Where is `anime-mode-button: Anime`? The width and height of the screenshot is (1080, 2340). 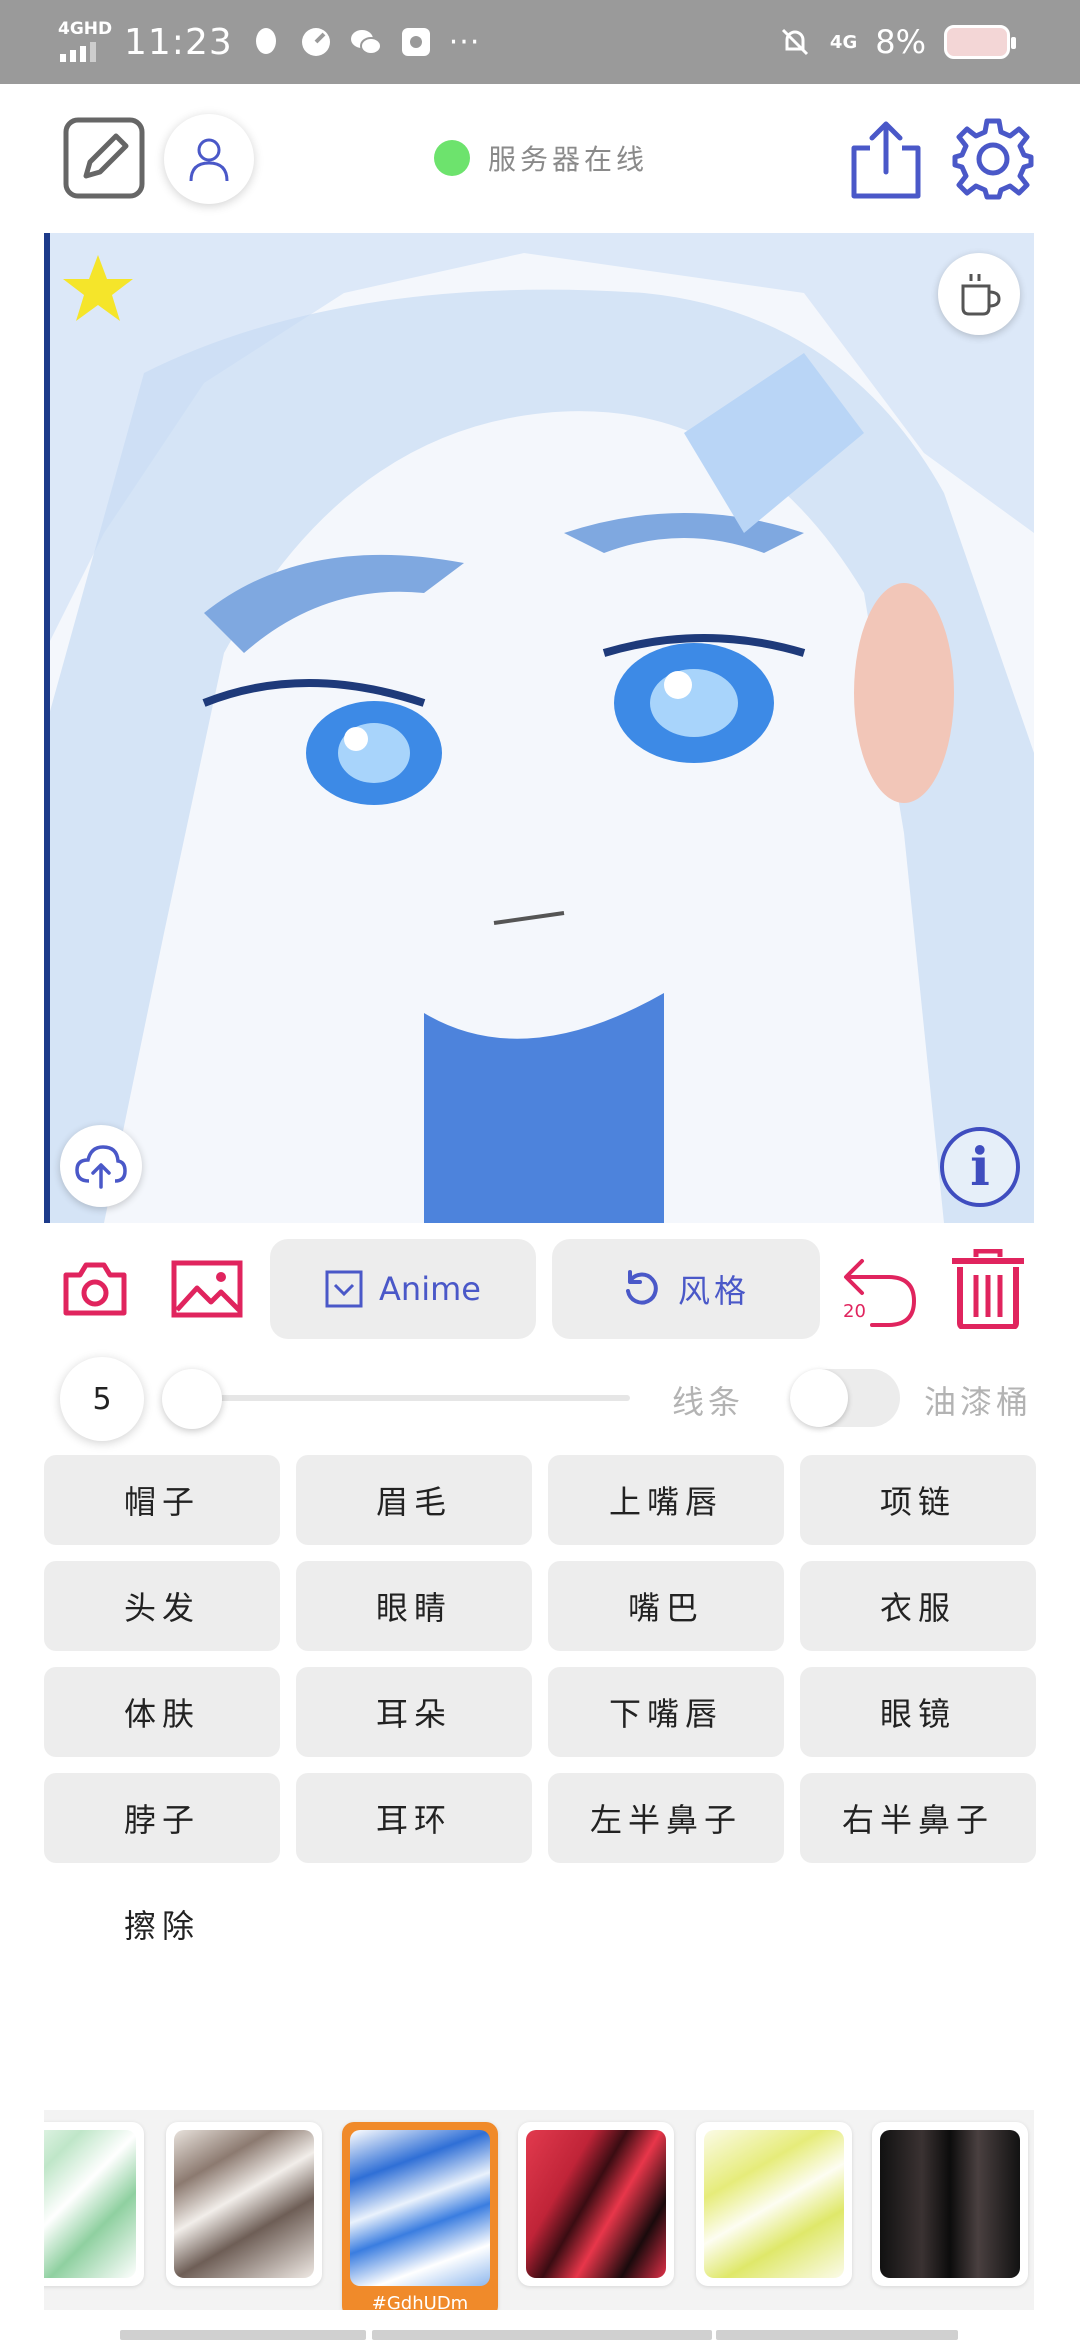 anime-mode-button: Anime is located at coordinates (403, 1289).